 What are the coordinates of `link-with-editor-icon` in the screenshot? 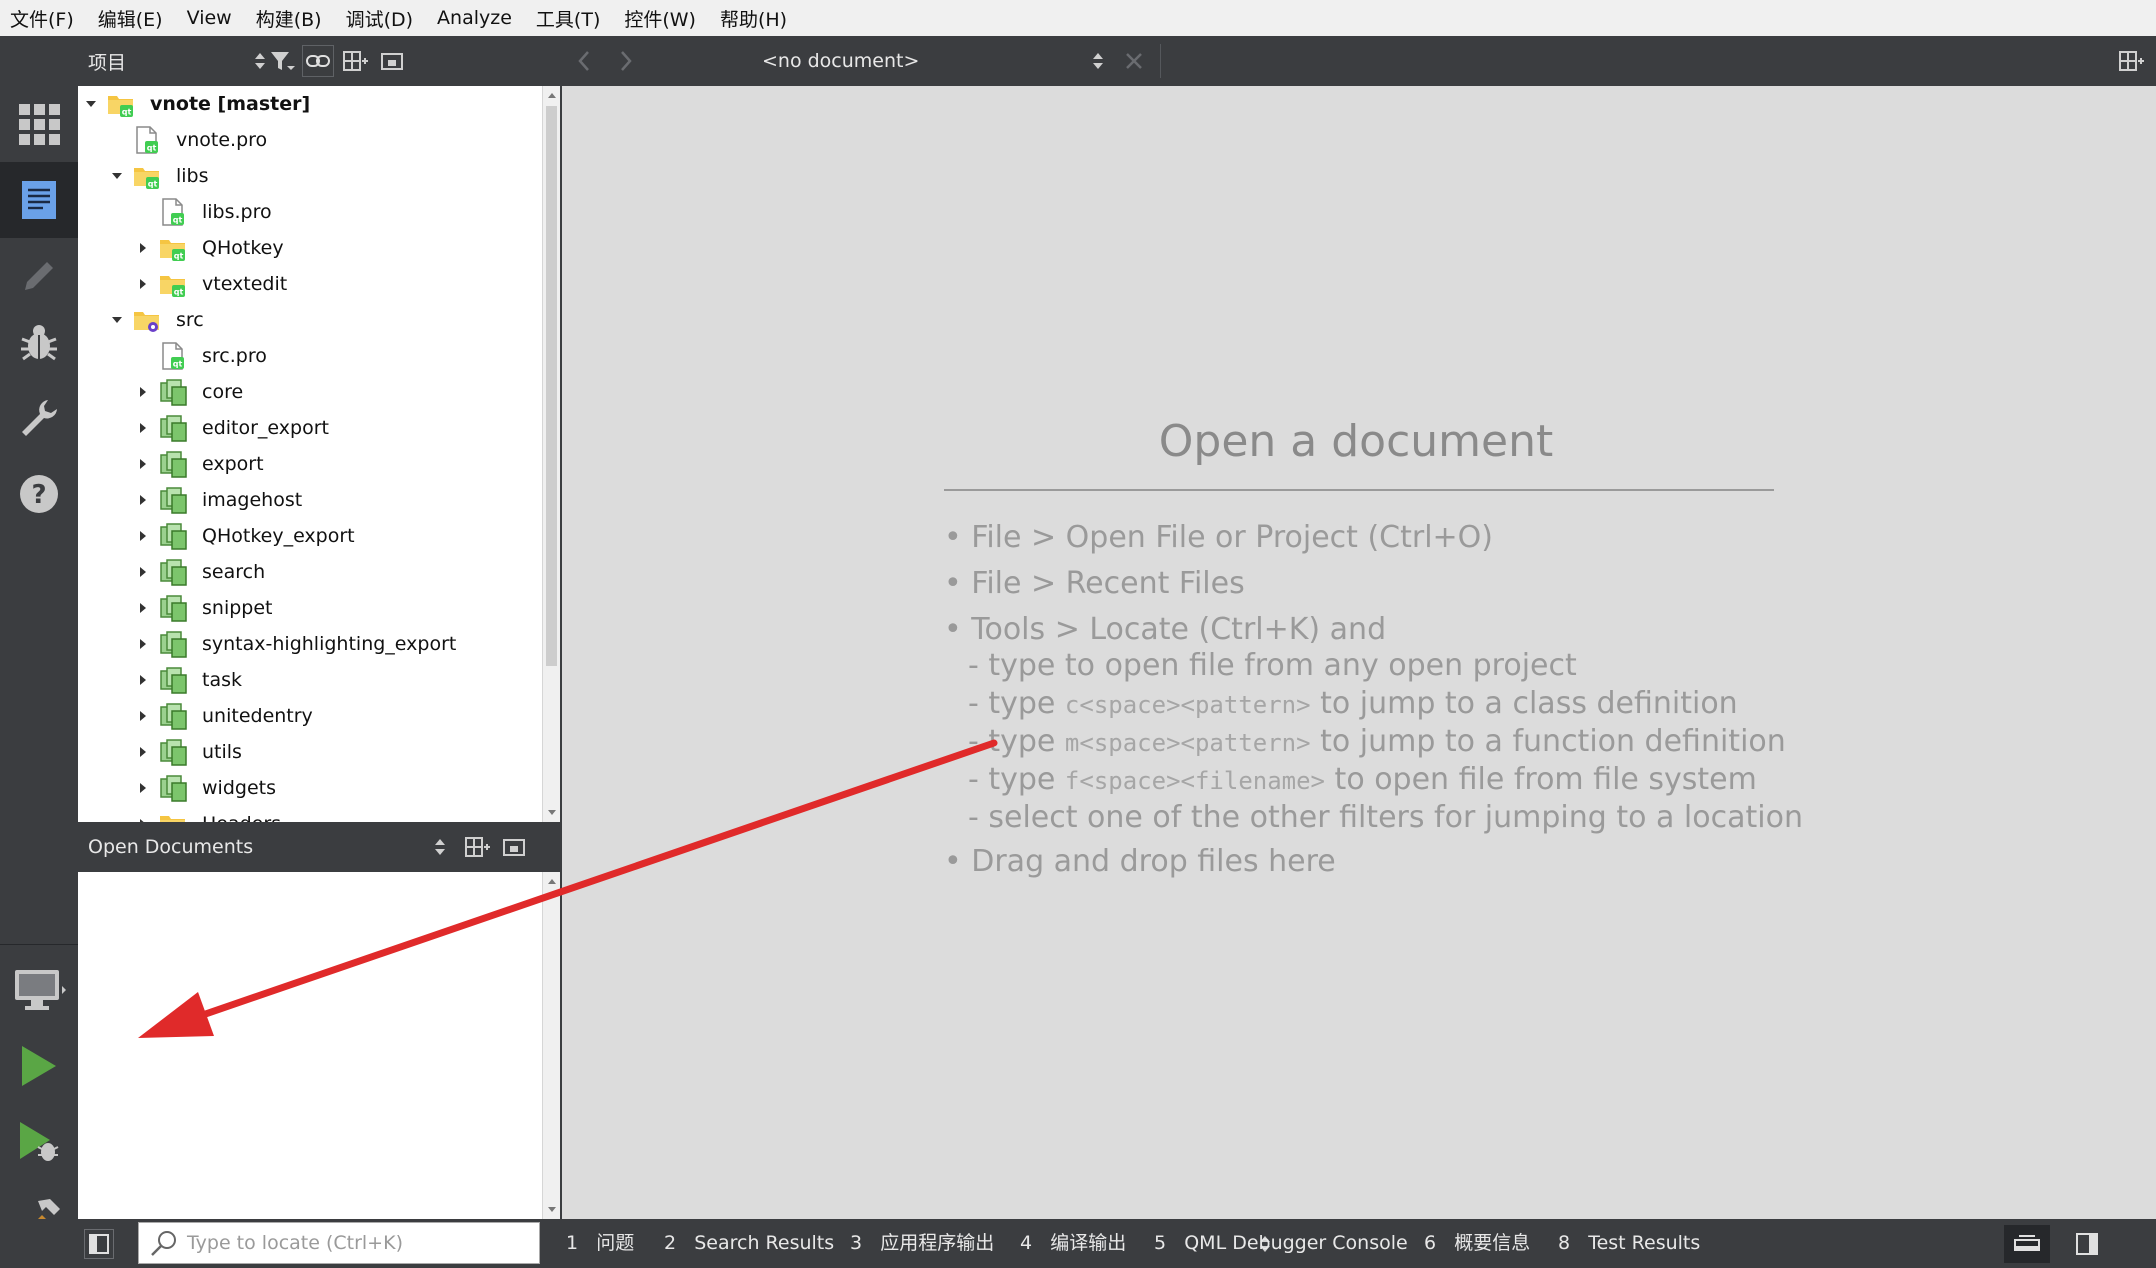 It's located at (318, 61).